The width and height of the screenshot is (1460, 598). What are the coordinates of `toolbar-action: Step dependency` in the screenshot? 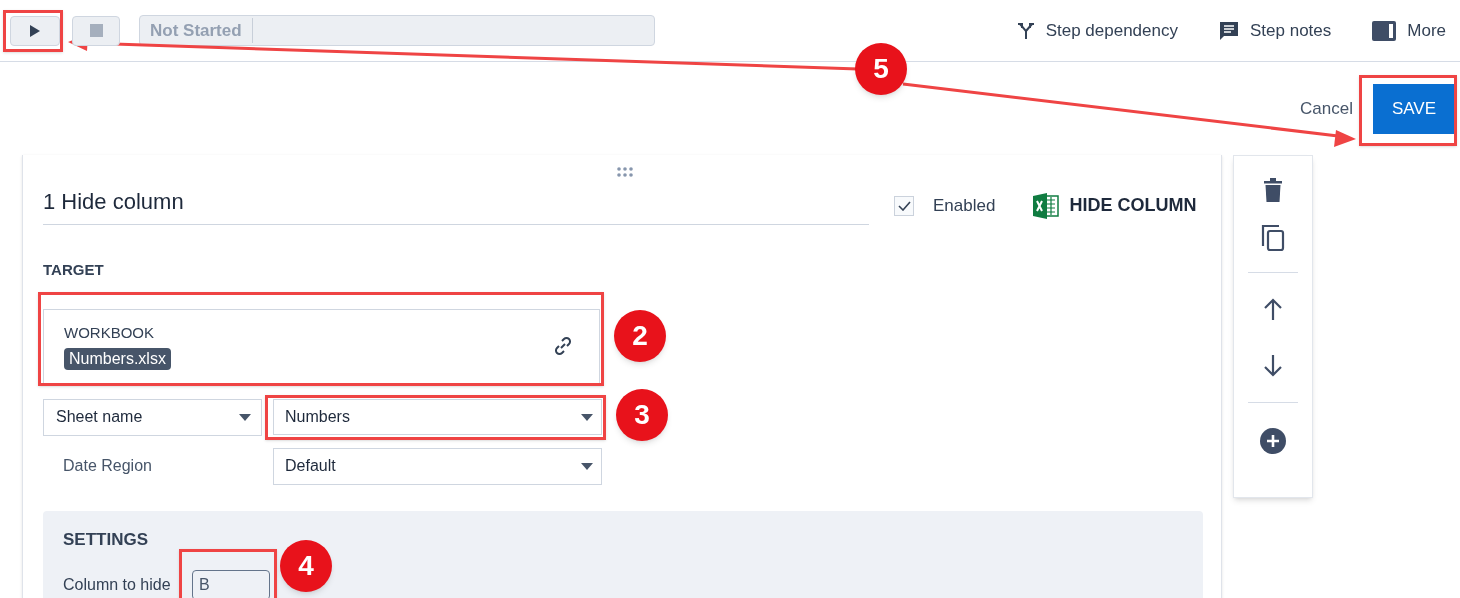 It's located at (1096, 30).